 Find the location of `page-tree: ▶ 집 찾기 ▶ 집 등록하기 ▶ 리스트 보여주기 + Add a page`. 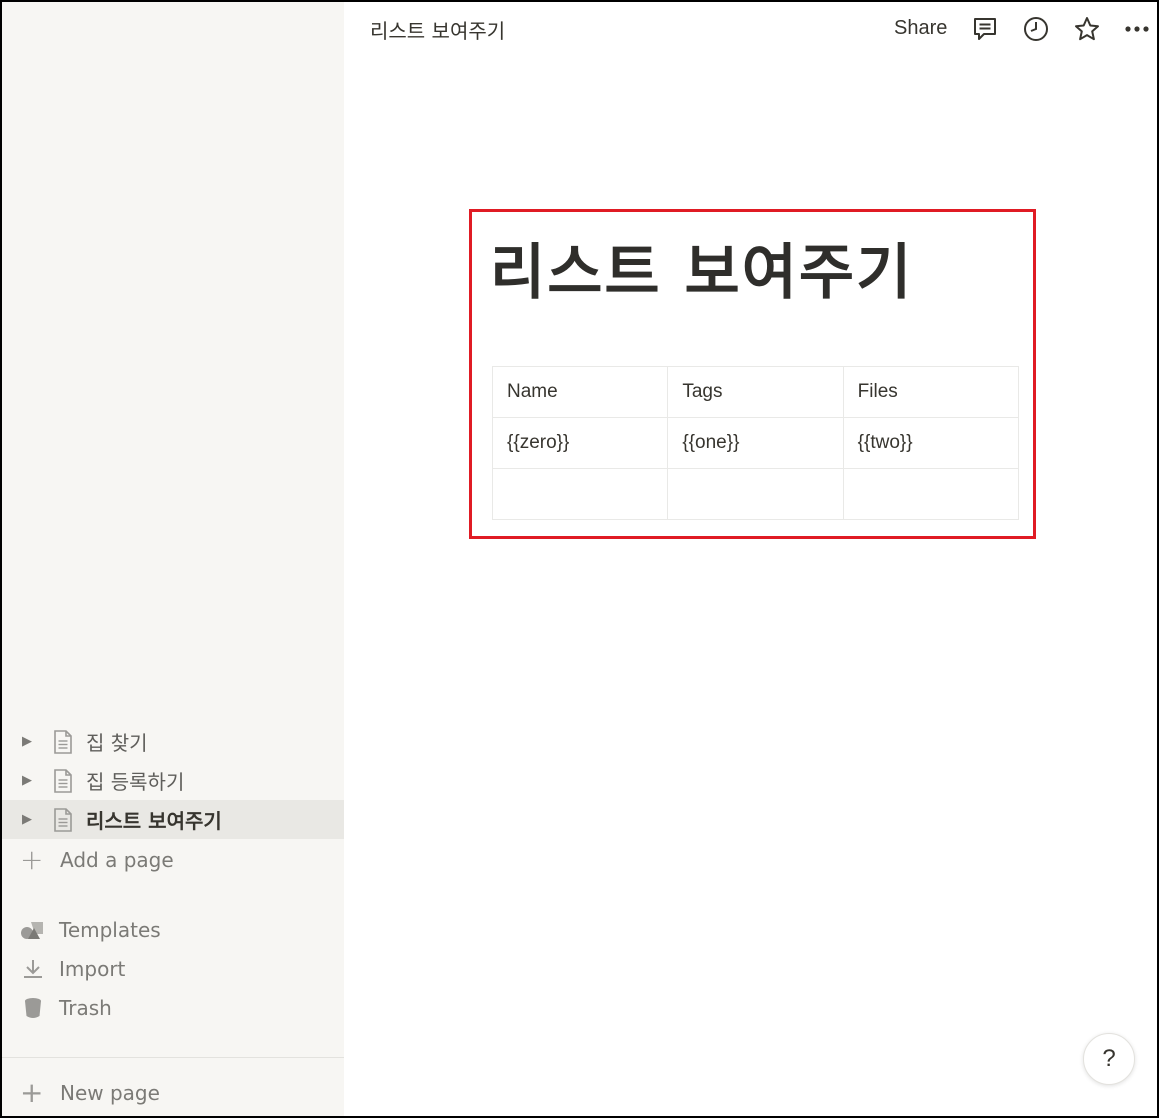

page-tree: ▶ 집 찾기 ▶ 집 등록하기 ▶ 리스트 보여주기 + Add a page is located at coordinates (173, 801).